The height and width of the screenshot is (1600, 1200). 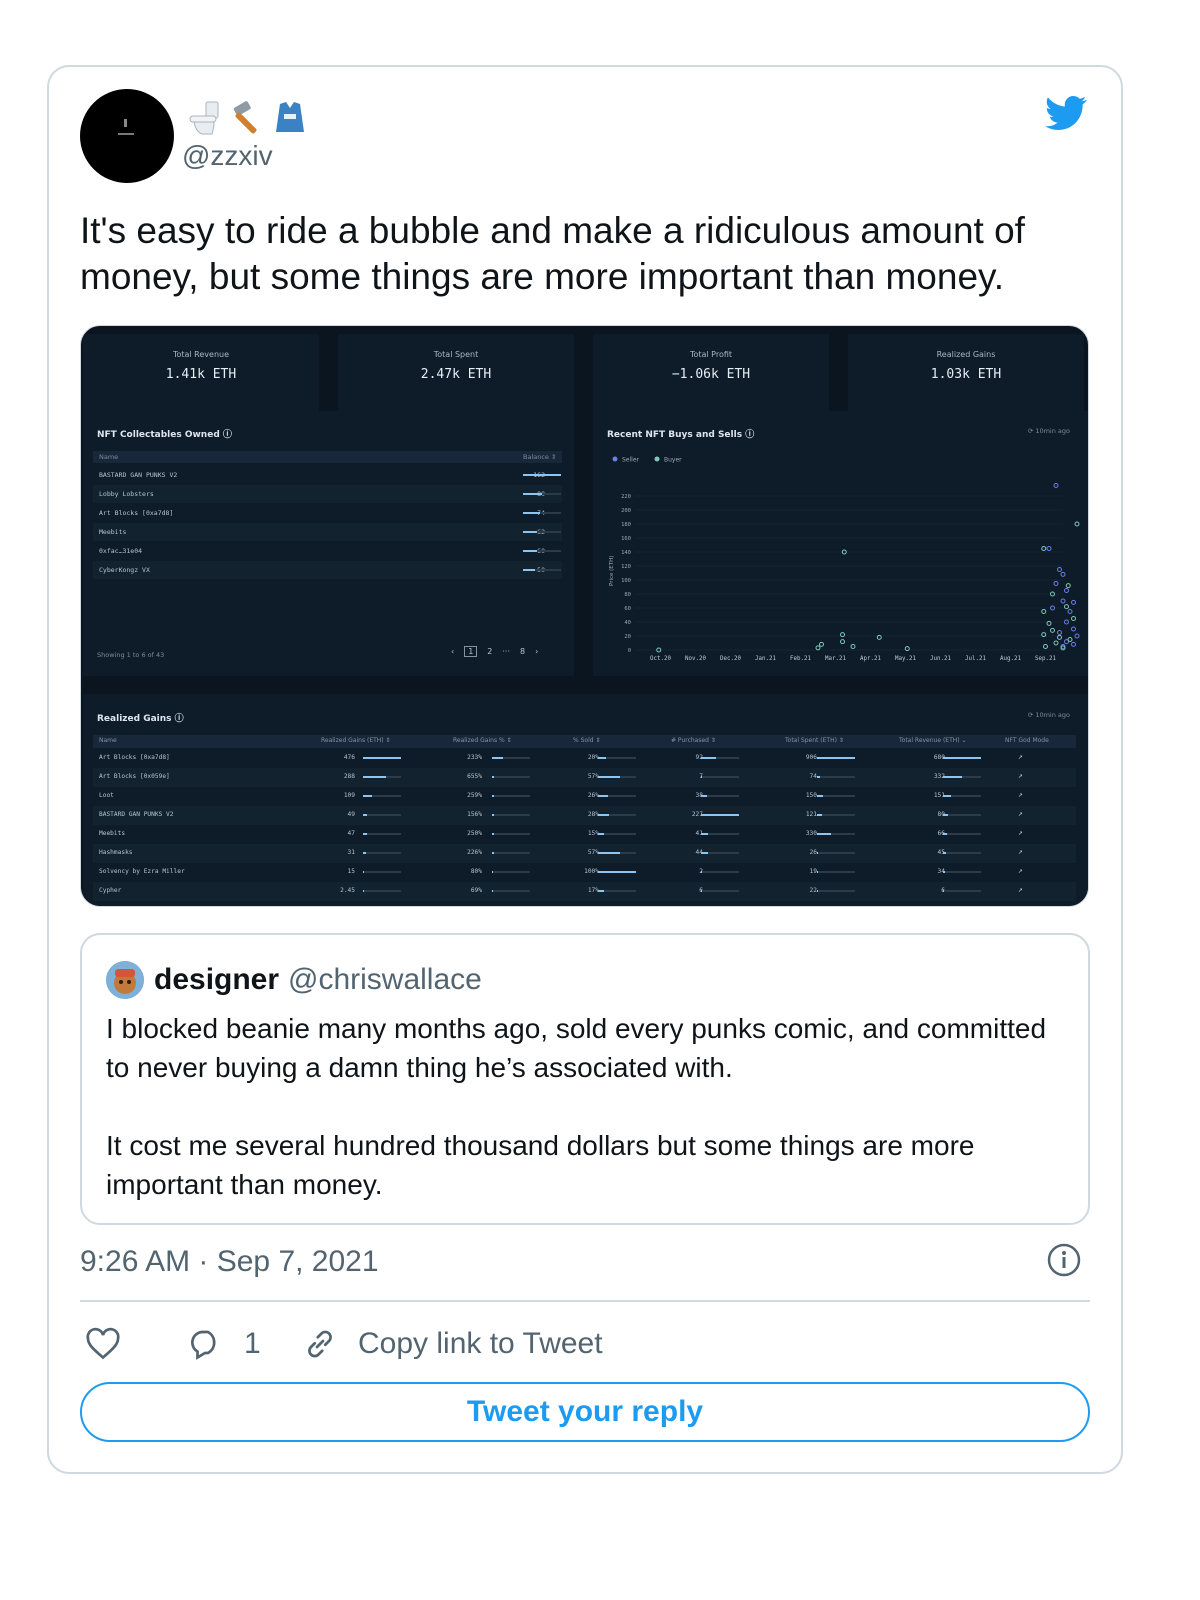 What do you see at coordinates (584, 853) in the screenshot?
I see `gains-row: Hashmasks 31 226% 57% 44 26 45 ↗` at bounding box center [584, 853].